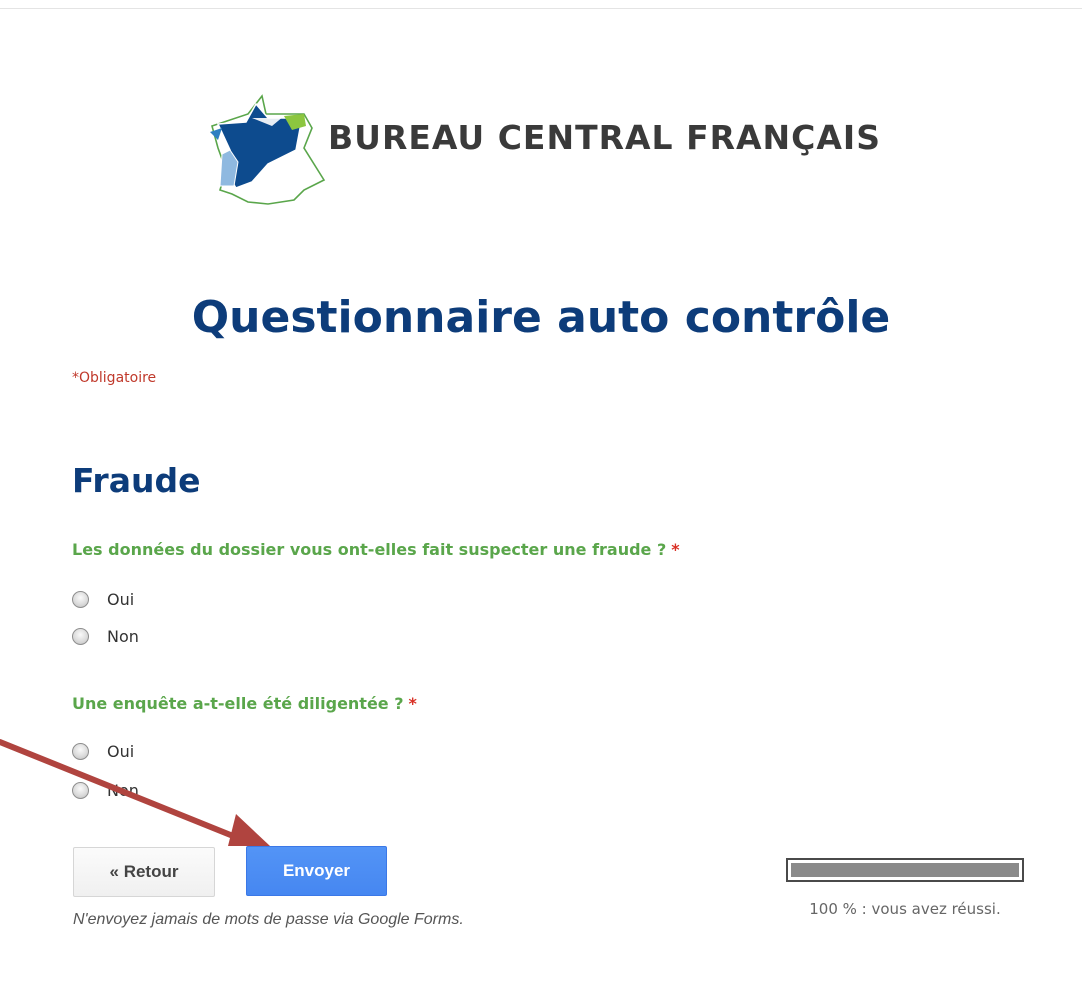 This screenshot has height=989, width=1082. Describe the element at coordinates (604, 137) in the screenshot. I see `logo-text: BUREAU CENTRAL FRANÇAIS` at that location.